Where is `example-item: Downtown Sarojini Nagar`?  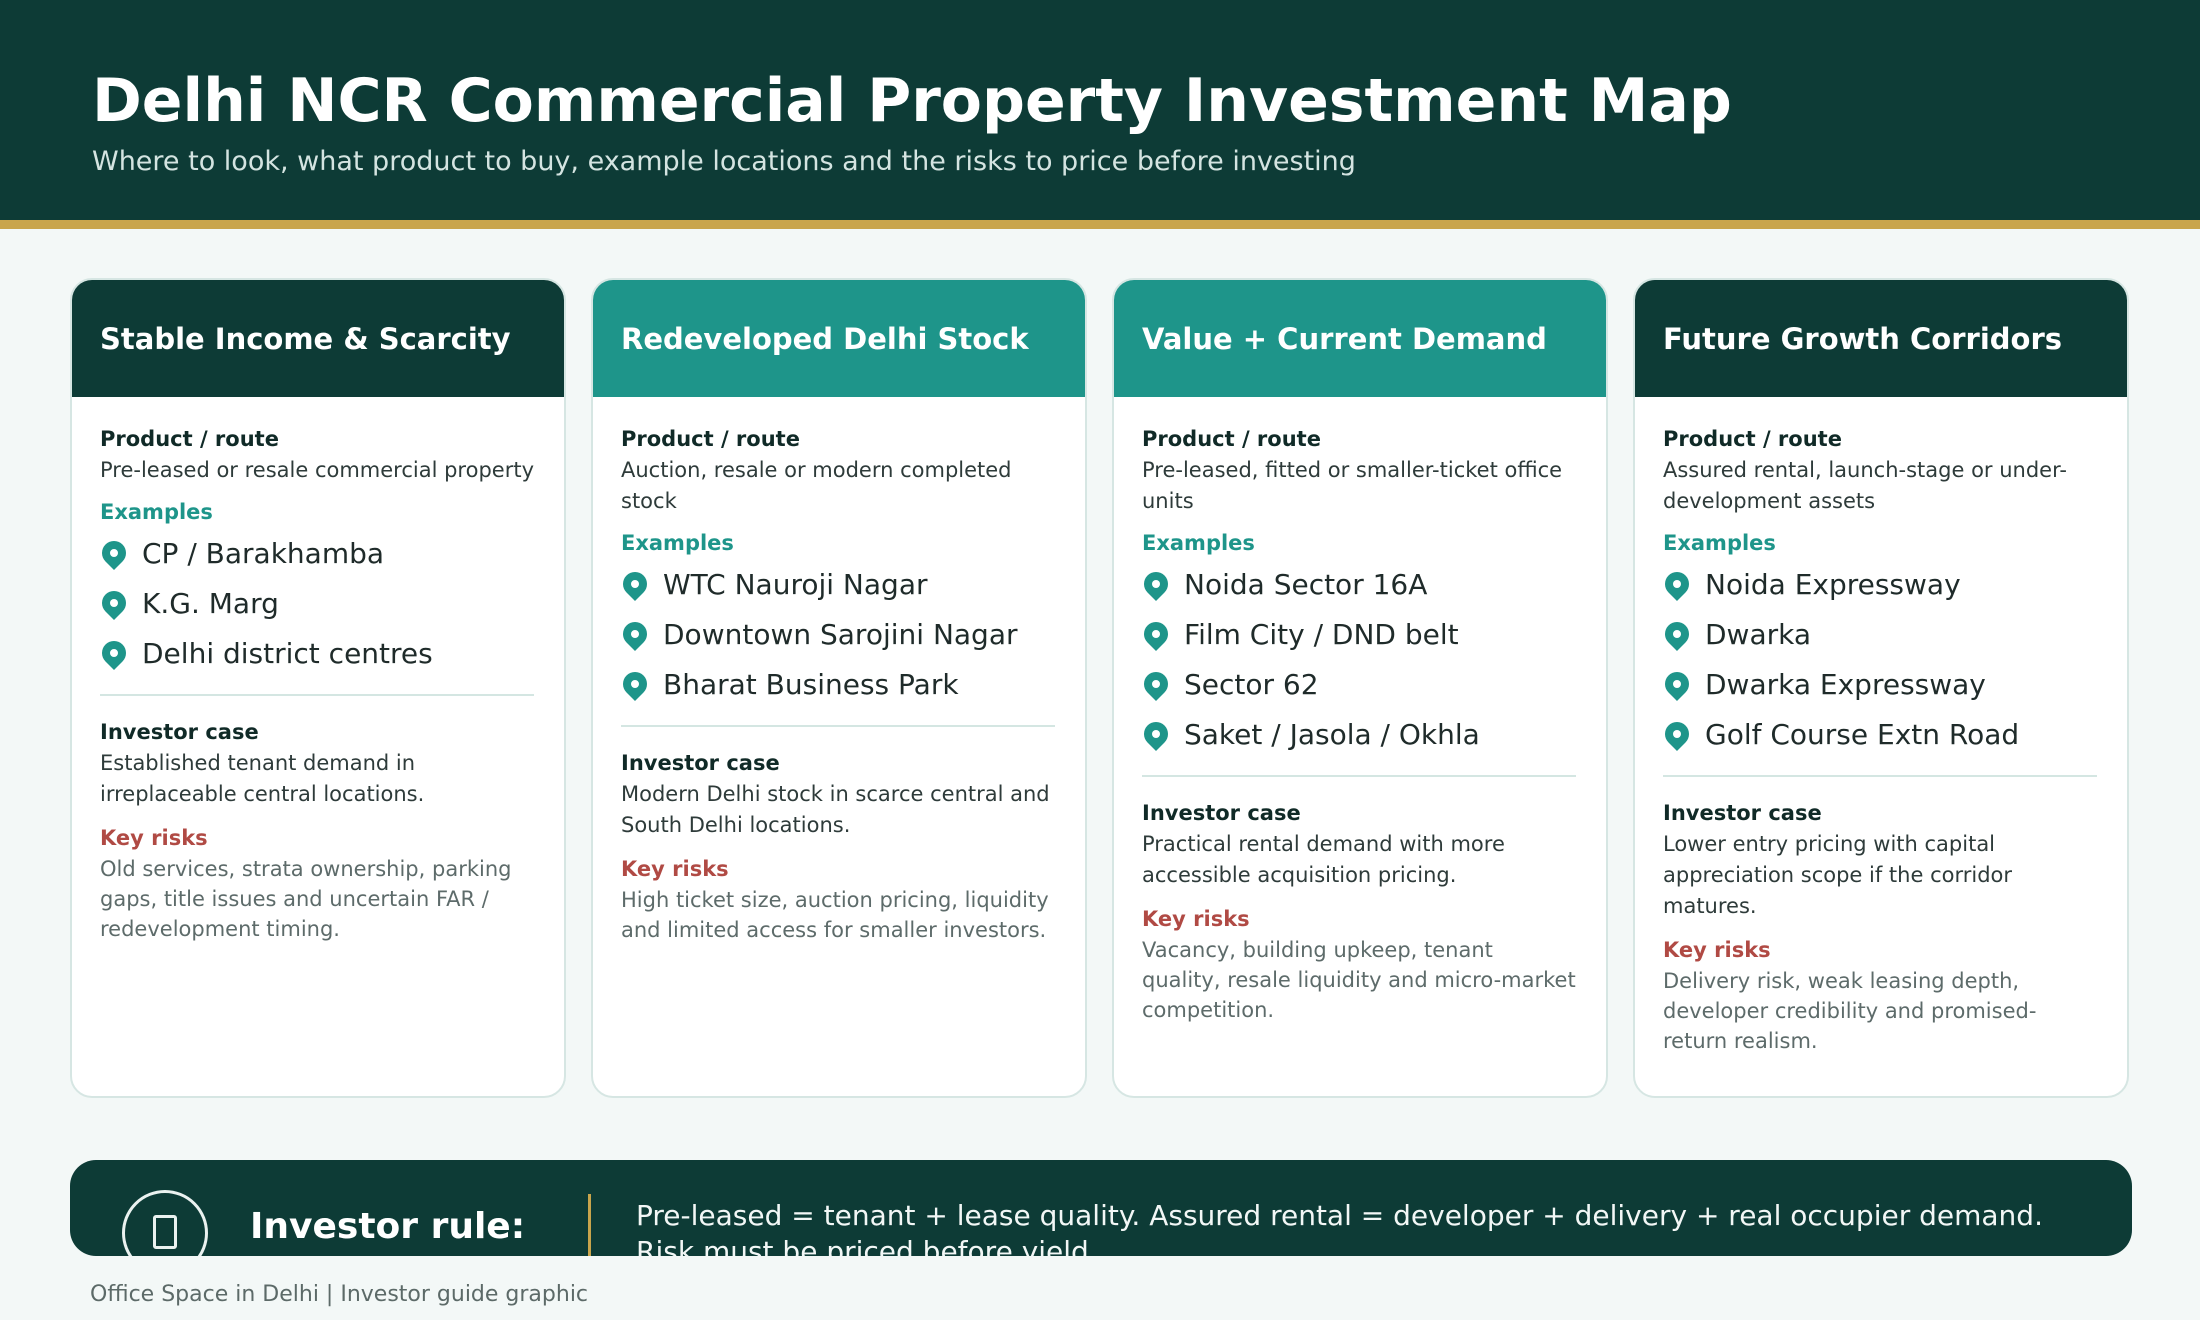
example-item: Downtown Sarojini Nagar is located at coordinates (836, 634).